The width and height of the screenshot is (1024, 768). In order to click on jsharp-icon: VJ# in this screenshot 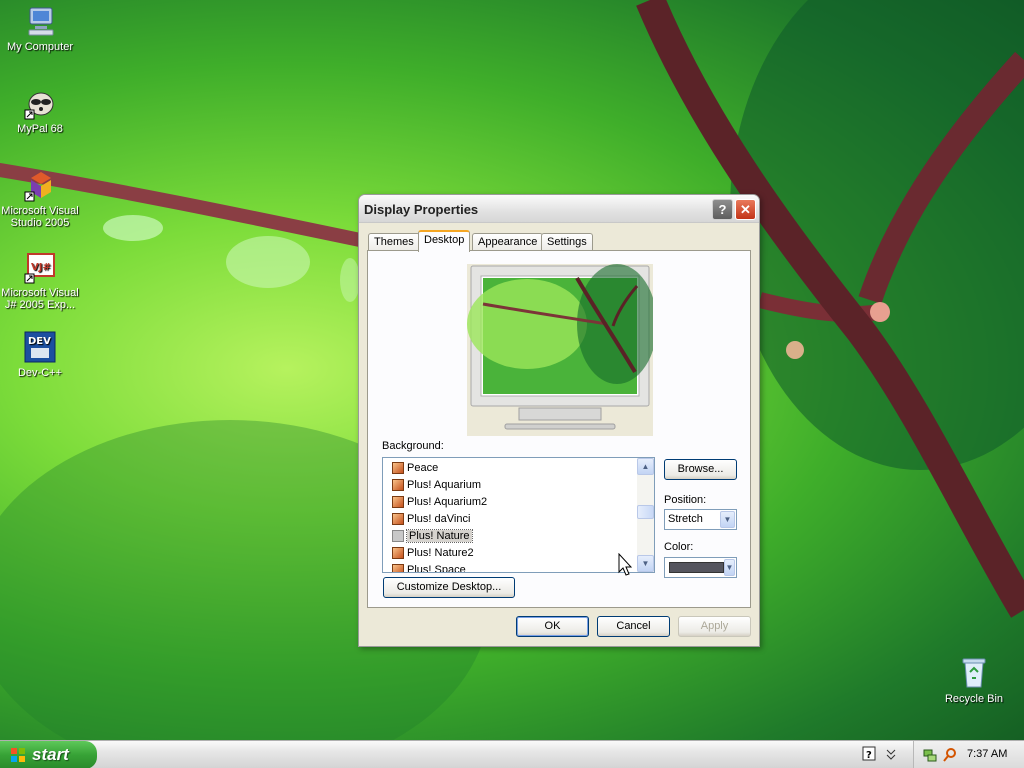, I will do `click(39, 268)`.